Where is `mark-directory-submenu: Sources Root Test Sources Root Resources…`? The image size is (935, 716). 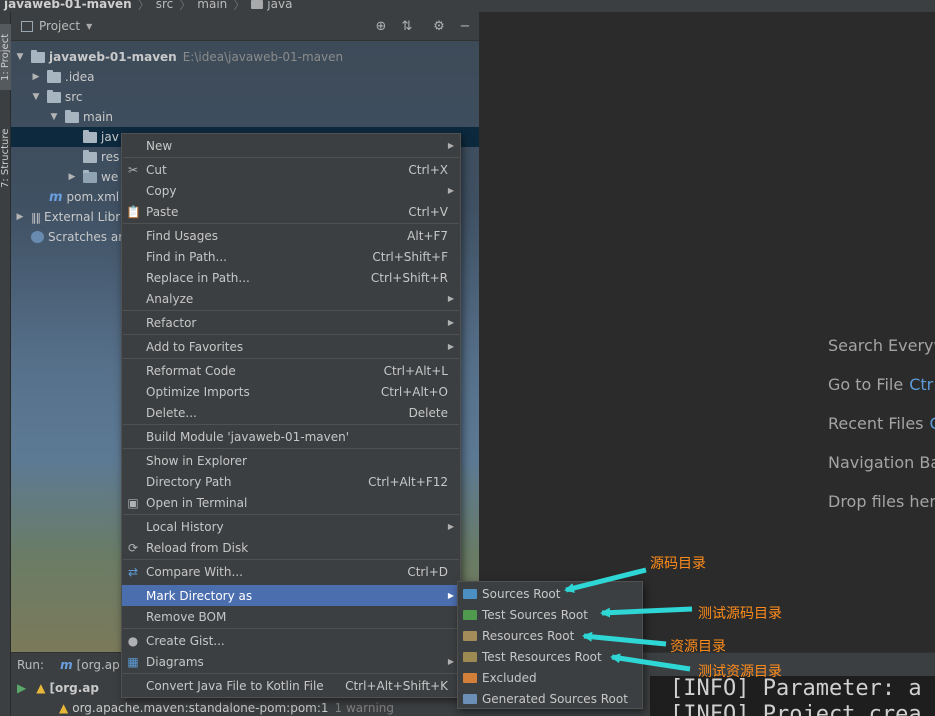
mark-directory-submenu: Sources Root Test Sources Root Resources… is located at coordinates (550, 645).